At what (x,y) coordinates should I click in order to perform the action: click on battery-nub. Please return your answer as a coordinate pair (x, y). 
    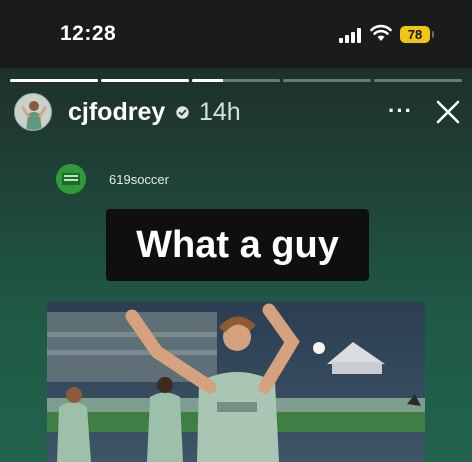
    Looking at the image, I should click on (433, 34).